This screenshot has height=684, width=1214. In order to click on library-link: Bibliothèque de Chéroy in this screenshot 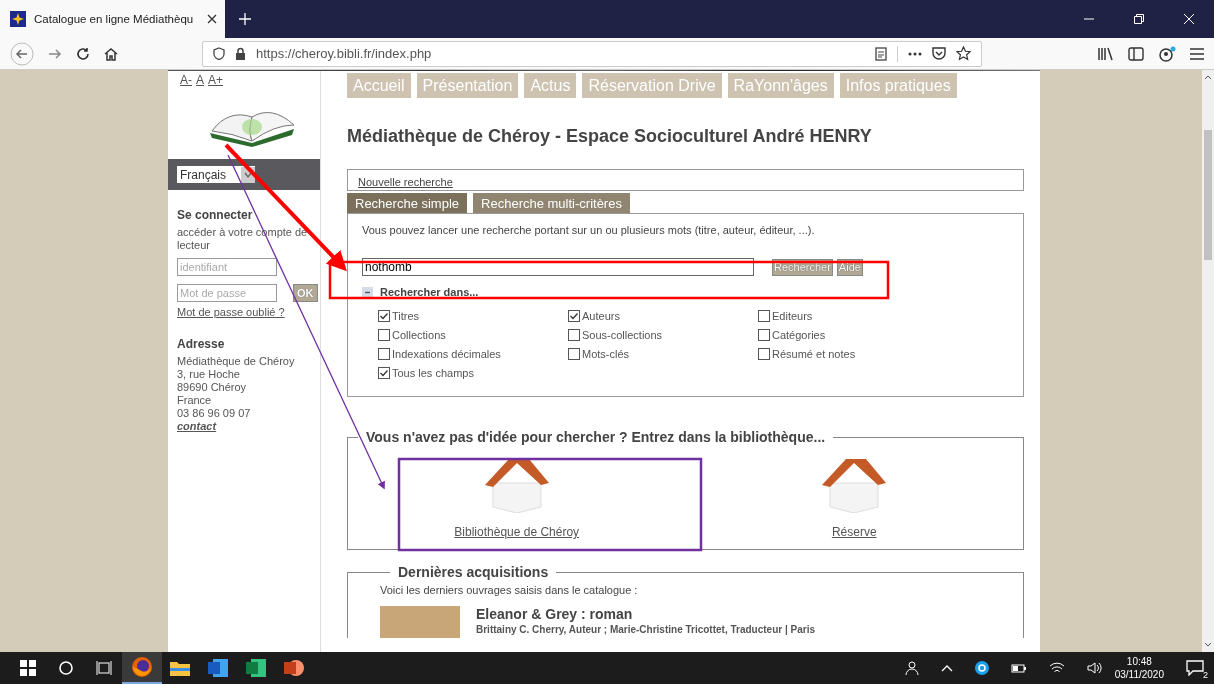, I will do `click(517, 532)`.